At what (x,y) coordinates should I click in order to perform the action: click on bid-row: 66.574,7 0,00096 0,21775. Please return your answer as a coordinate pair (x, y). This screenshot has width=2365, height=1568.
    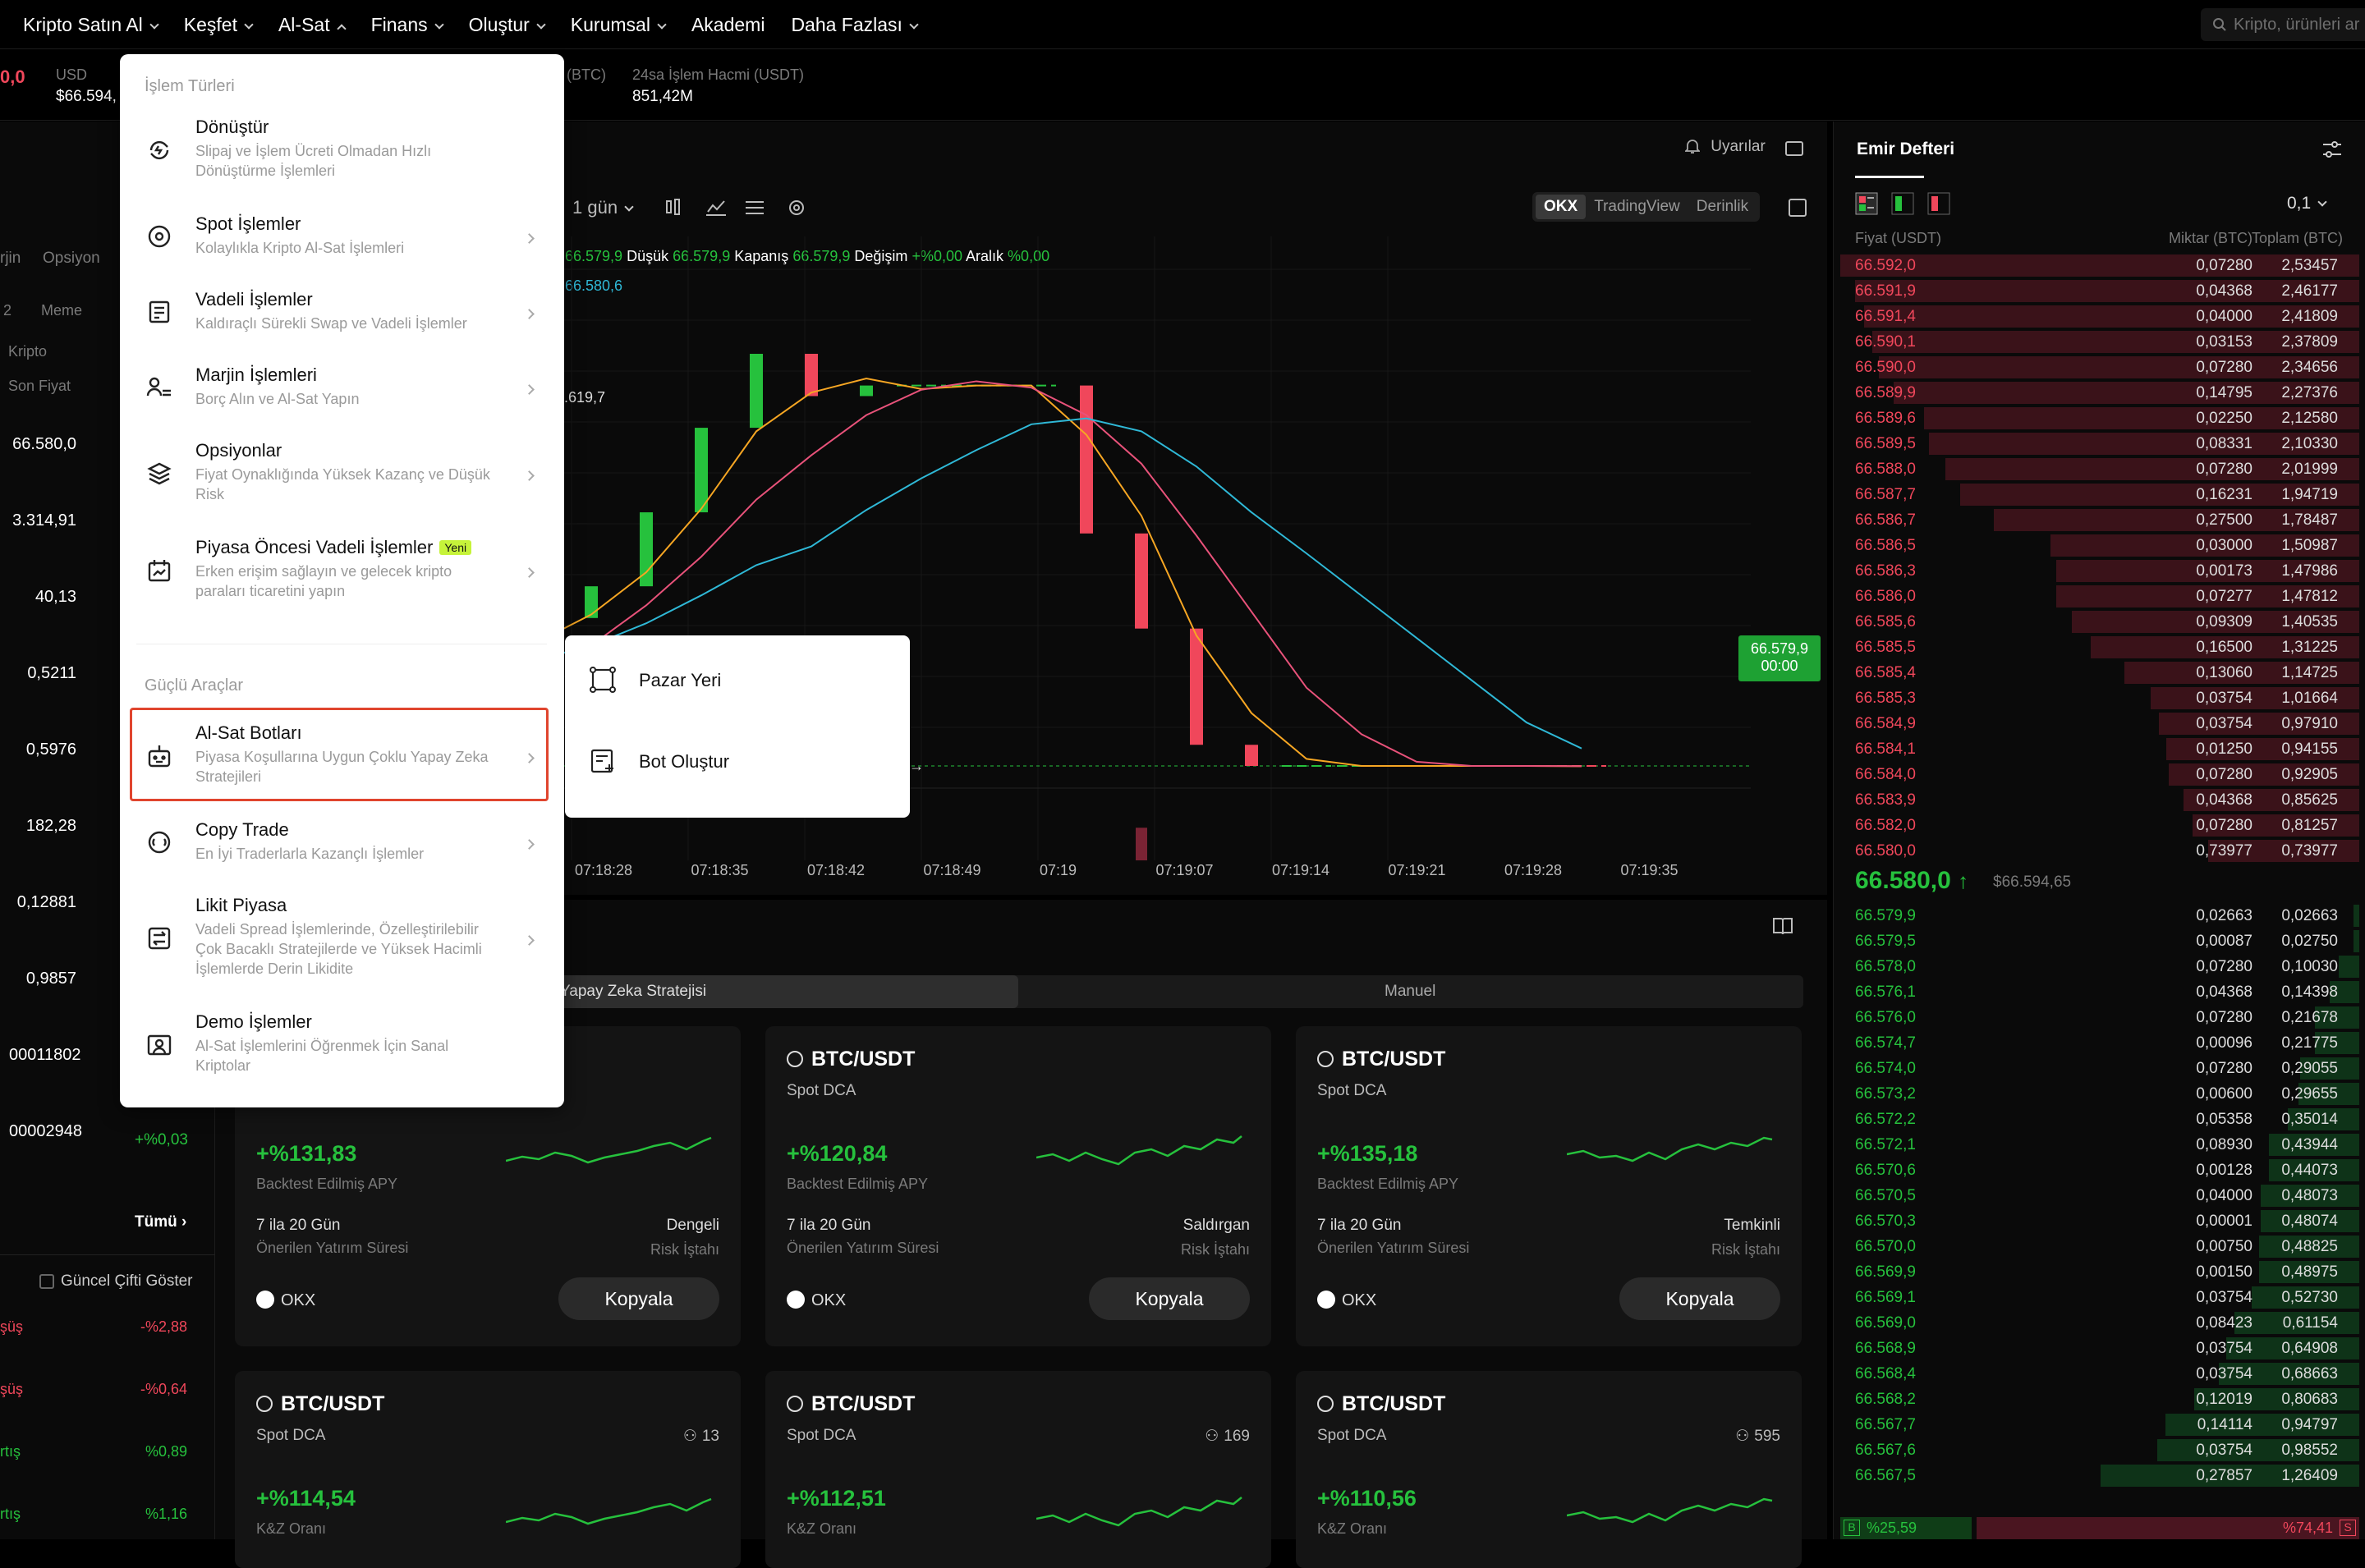
    Looking at the image, I should click on (2096, 1043).